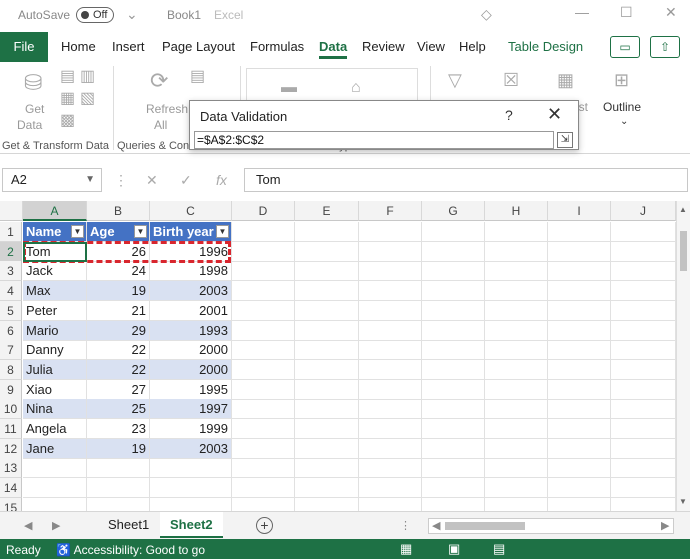  What do you see at coordinates (221, 180) in the screenshot?
I see `insert-function-icon: fx` at bounding box center [221, 180].